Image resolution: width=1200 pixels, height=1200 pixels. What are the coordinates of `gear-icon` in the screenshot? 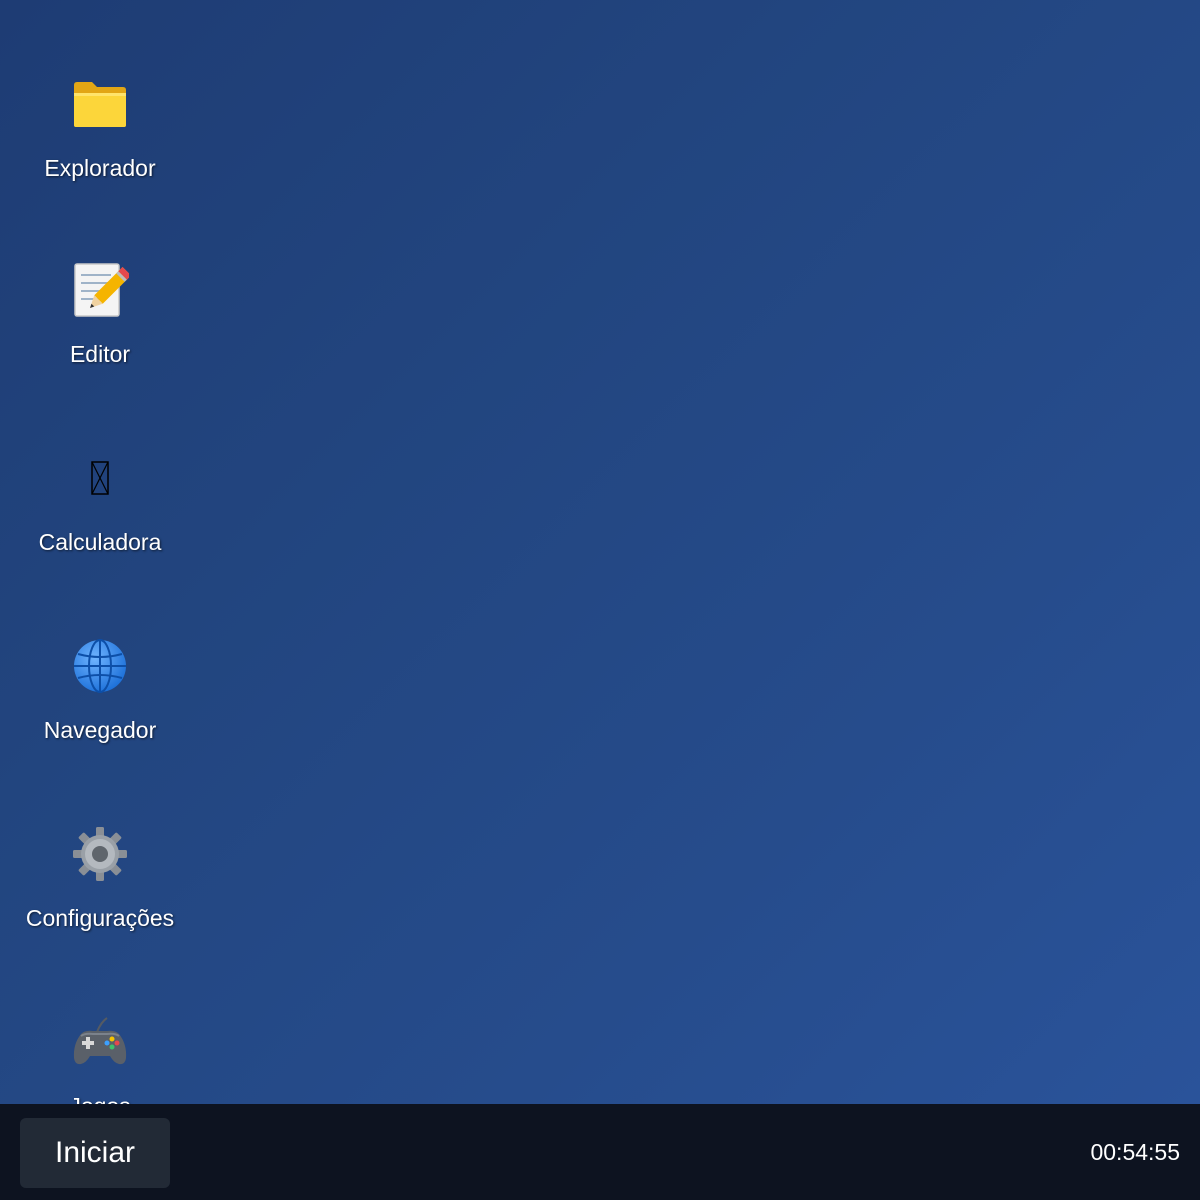 It's located at (100, 854).